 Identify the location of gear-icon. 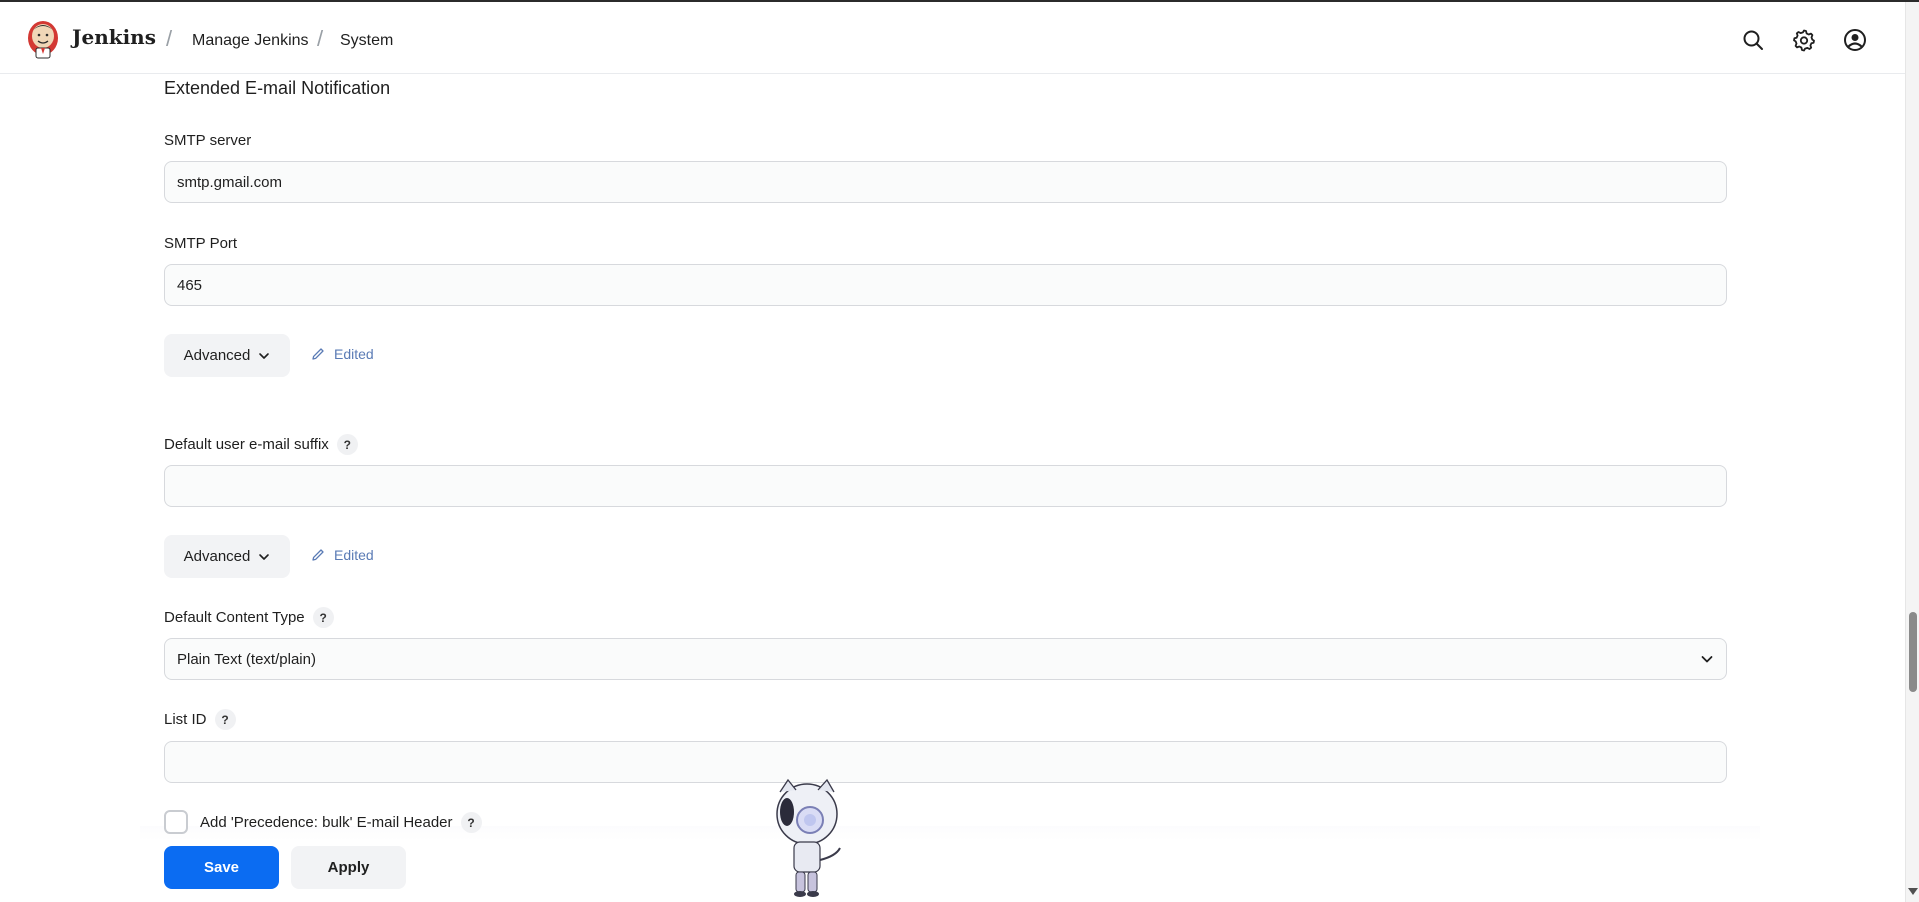
(1804, 40).